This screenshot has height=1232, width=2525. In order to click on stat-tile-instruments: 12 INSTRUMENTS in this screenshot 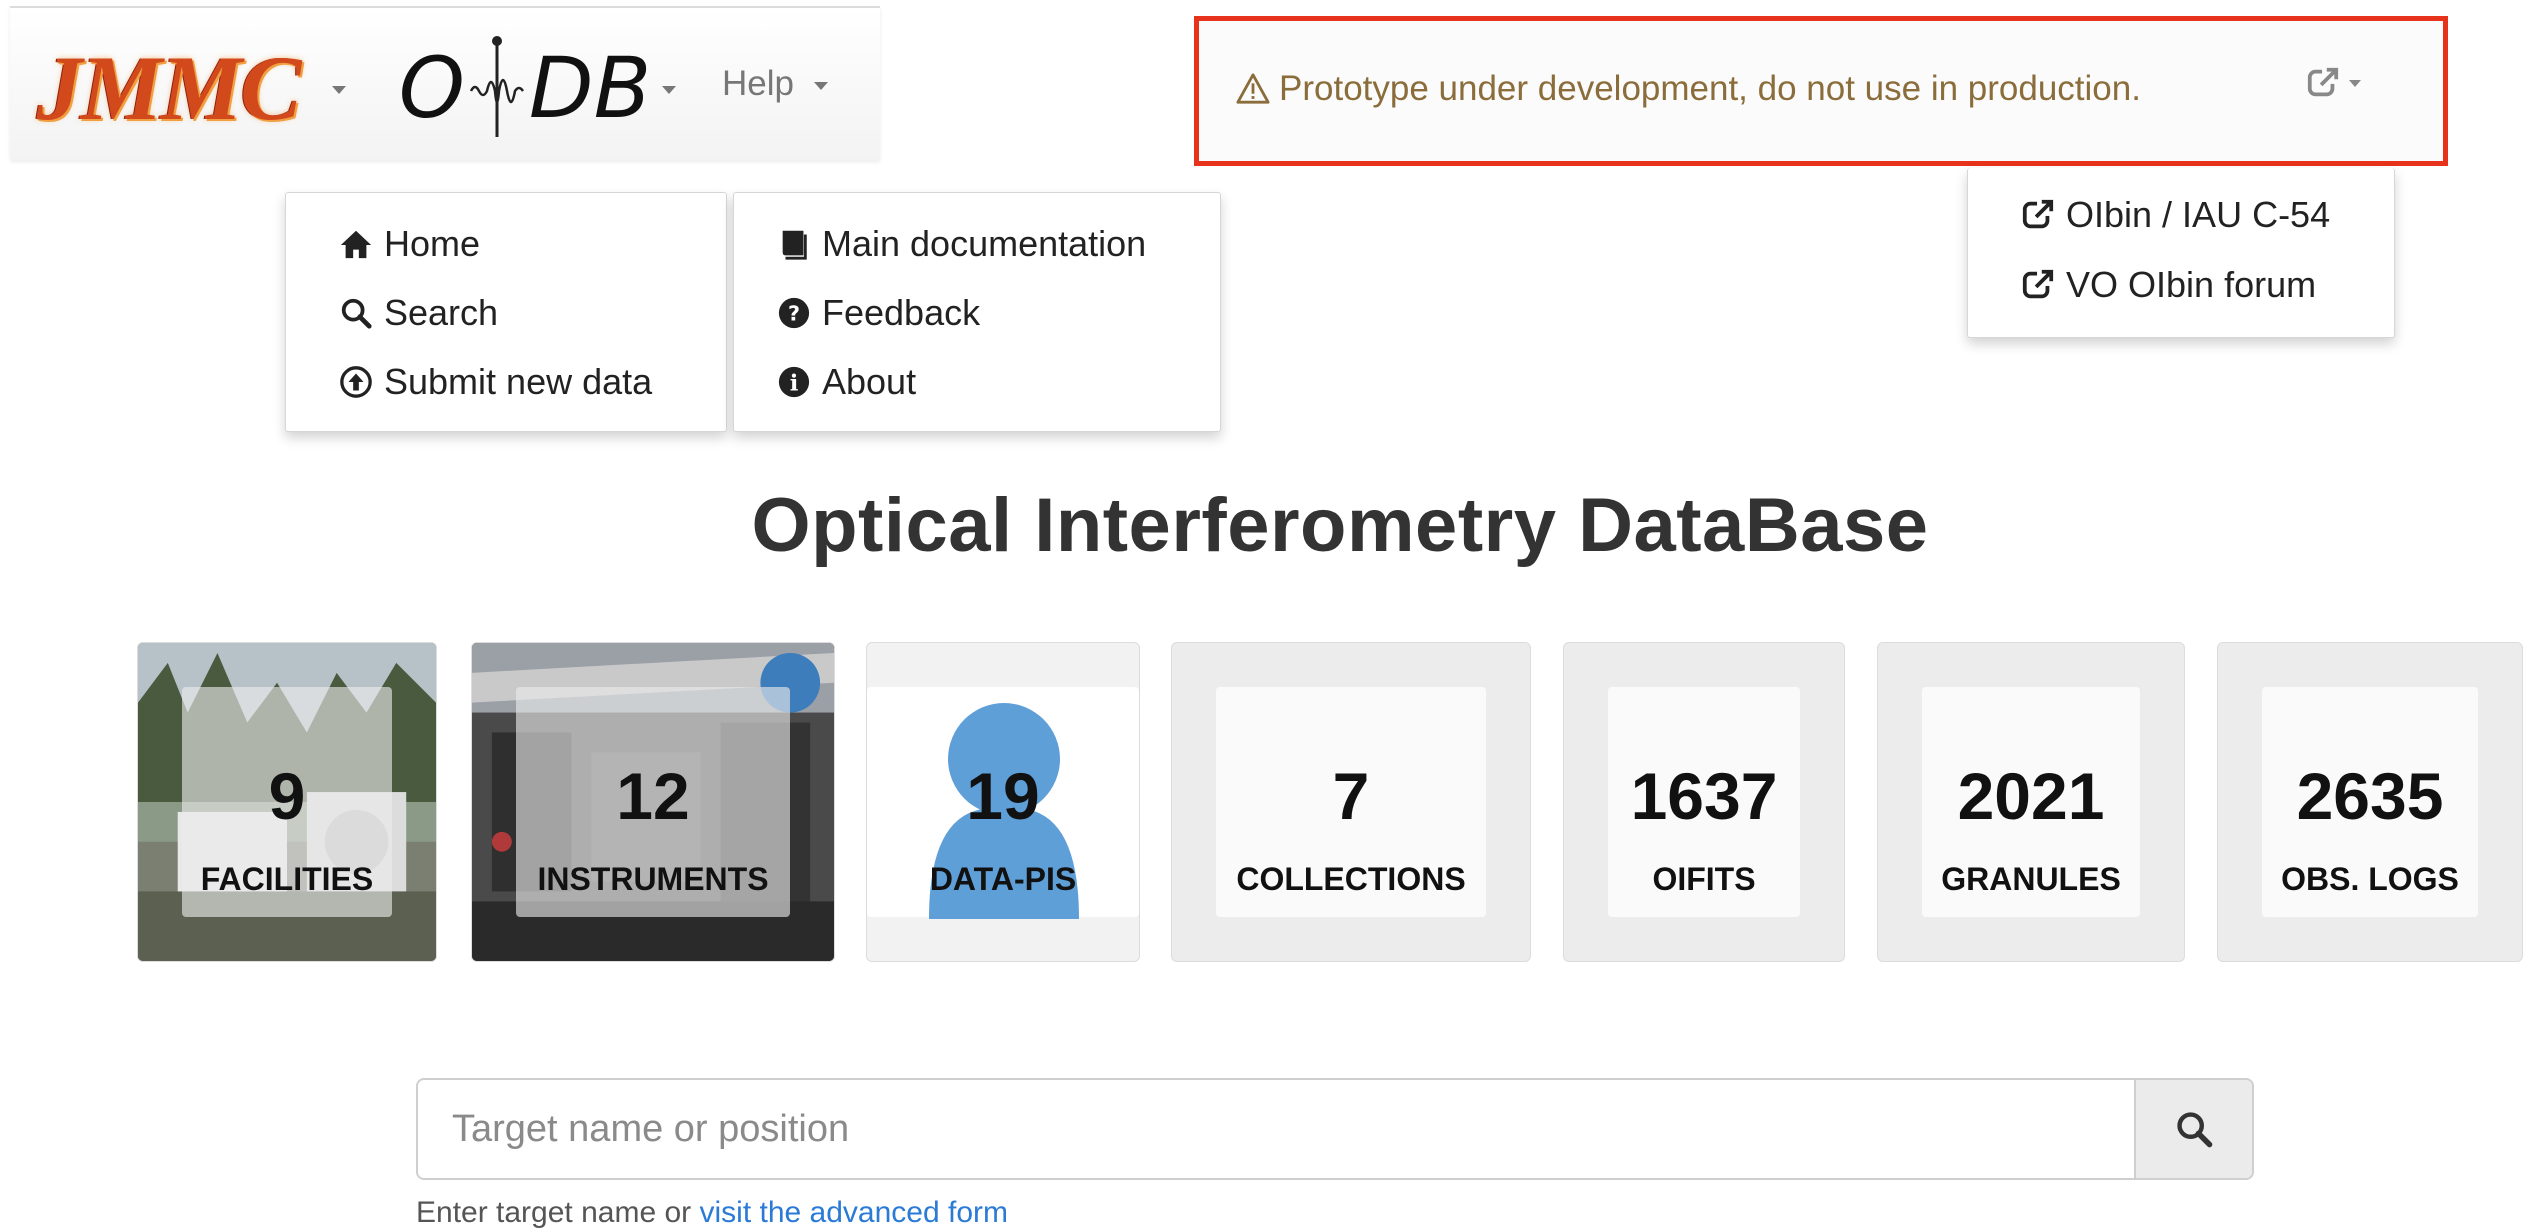, I will do `click(653, 802)`.